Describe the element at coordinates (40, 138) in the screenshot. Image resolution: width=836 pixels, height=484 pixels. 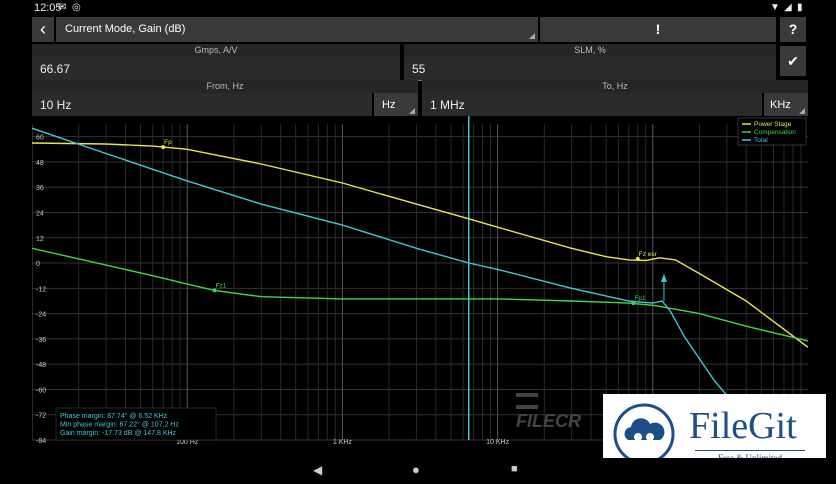
I see `y-tick-label: 60` at that location.